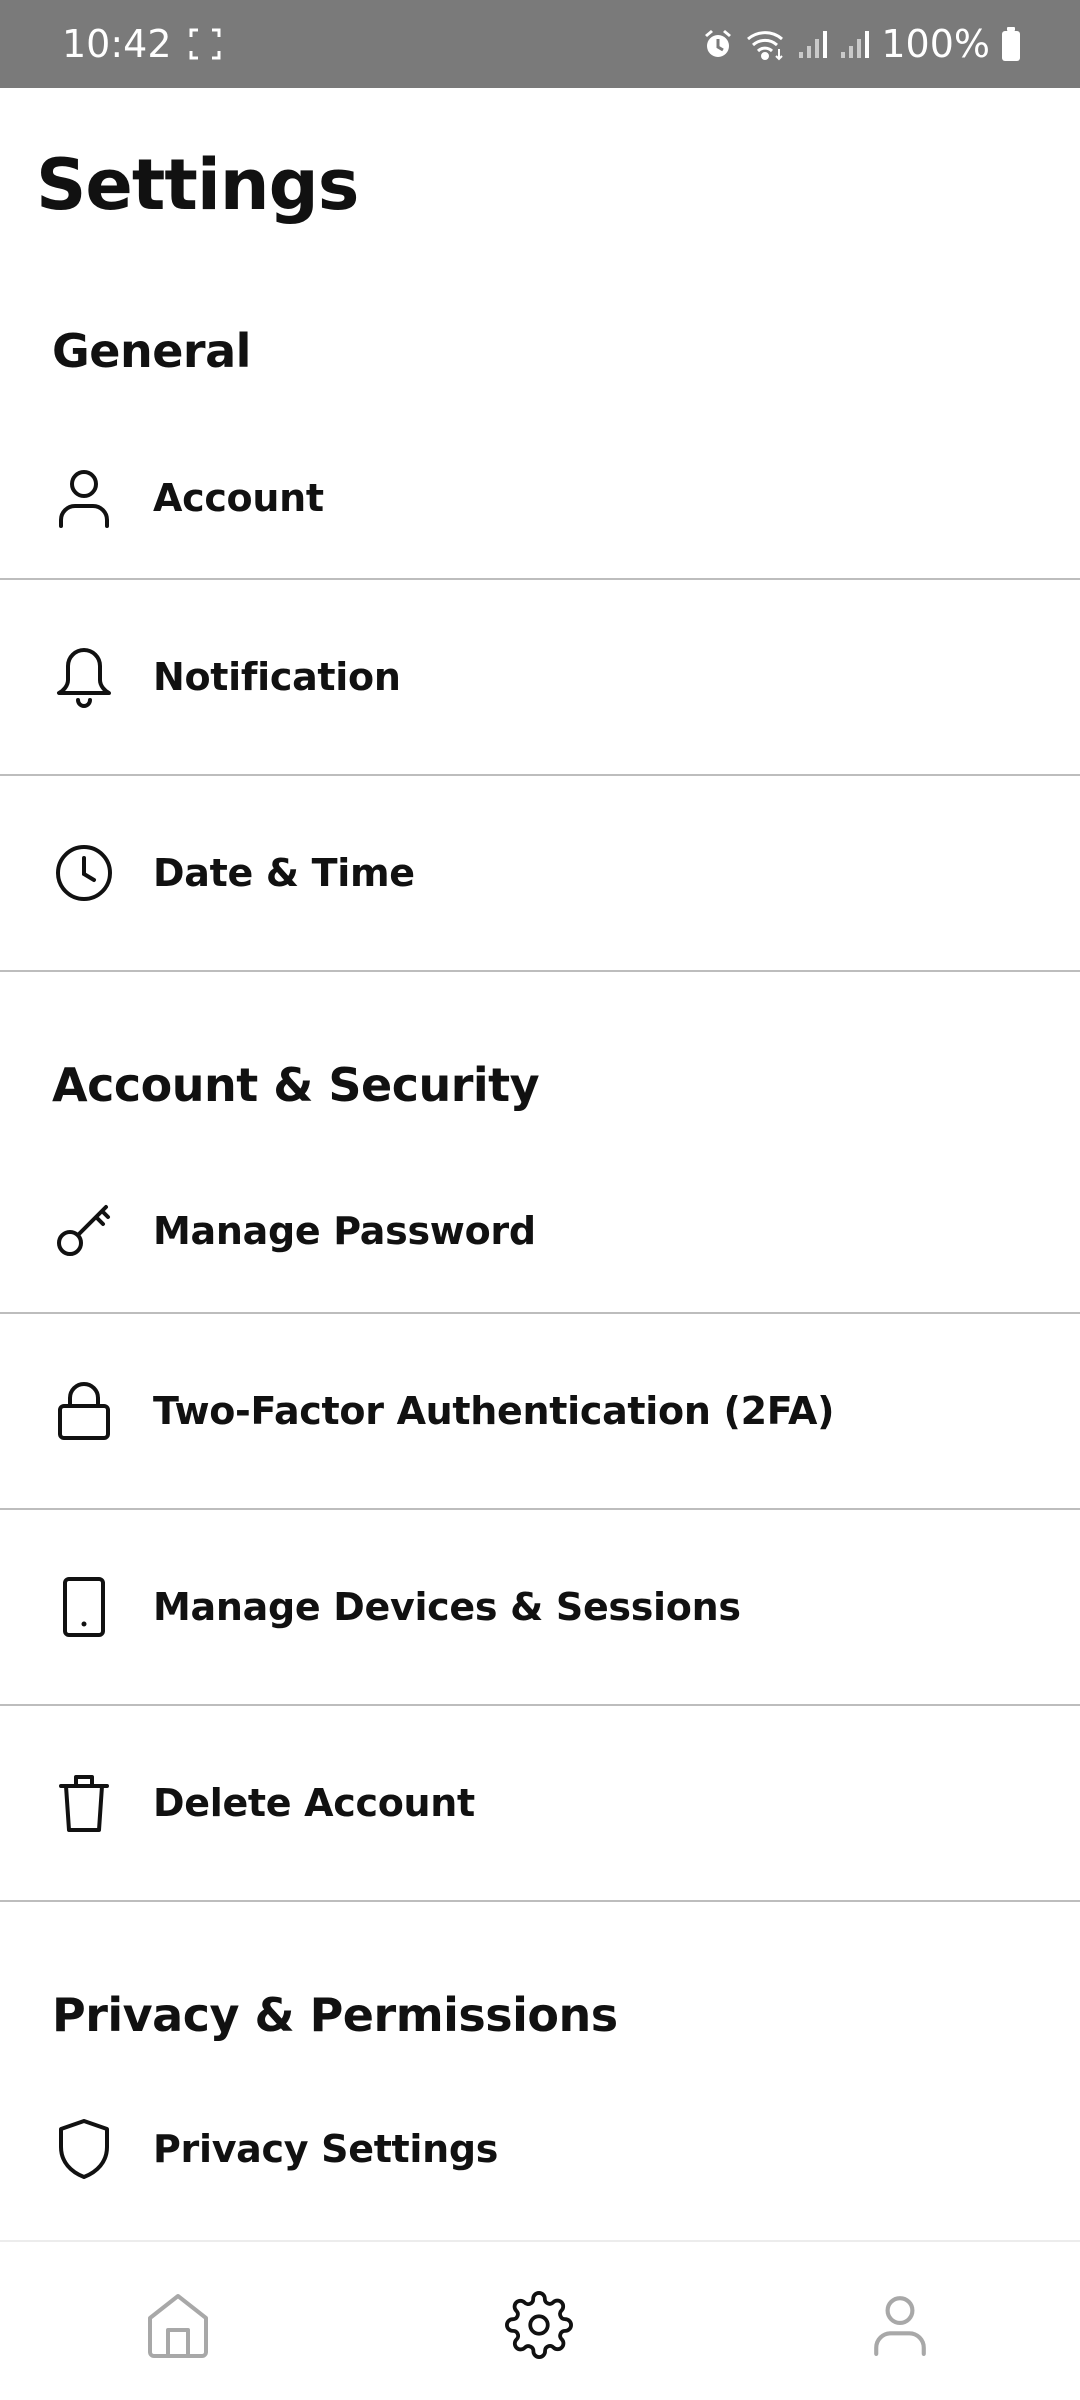 This screenshot has height=2400, width=1080. What do you see at coordinates (766, 44) in the screenshot?
I see `wifi-icon` at bounding box center [766, 44].